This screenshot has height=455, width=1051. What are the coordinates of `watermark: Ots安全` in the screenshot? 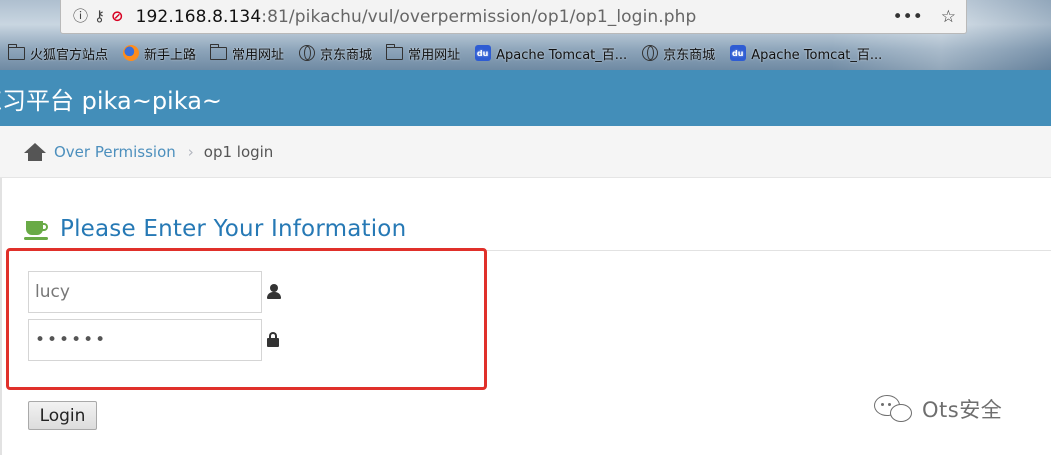 It's located at (938, 409).